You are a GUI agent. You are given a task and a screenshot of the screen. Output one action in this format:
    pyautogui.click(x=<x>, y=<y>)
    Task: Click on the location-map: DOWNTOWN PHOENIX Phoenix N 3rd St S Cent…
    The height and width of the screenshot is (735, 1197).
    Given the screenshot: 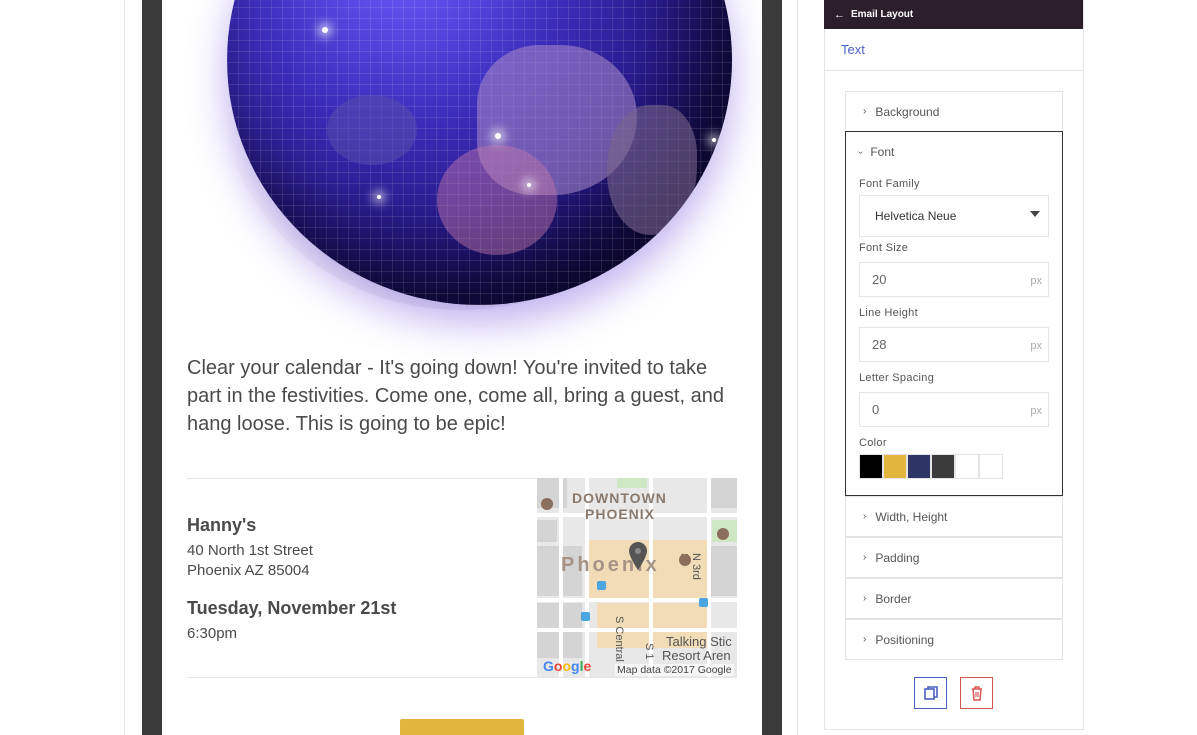 What is the action you would take?
    pyautogui.click(x=637, y=577)
    